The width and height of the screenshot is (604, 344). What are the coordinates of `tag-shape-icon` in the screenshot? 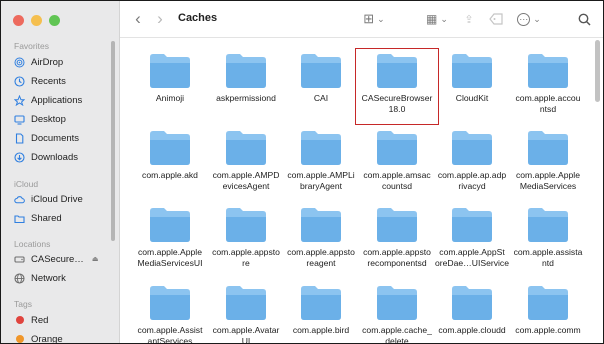 It's located at (496, 19).